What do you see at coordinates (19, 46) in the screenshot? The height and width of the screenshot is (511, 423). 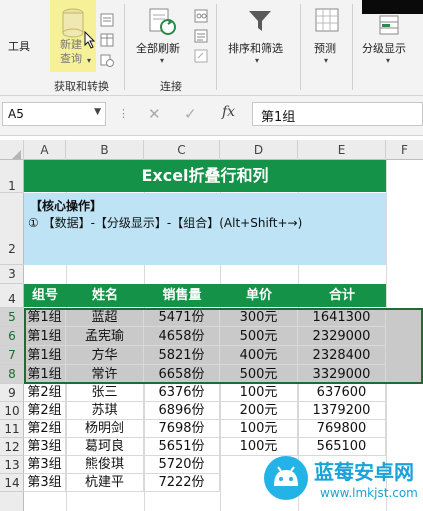 I see `tools-button: 工具` at bounding box center [19, 46].